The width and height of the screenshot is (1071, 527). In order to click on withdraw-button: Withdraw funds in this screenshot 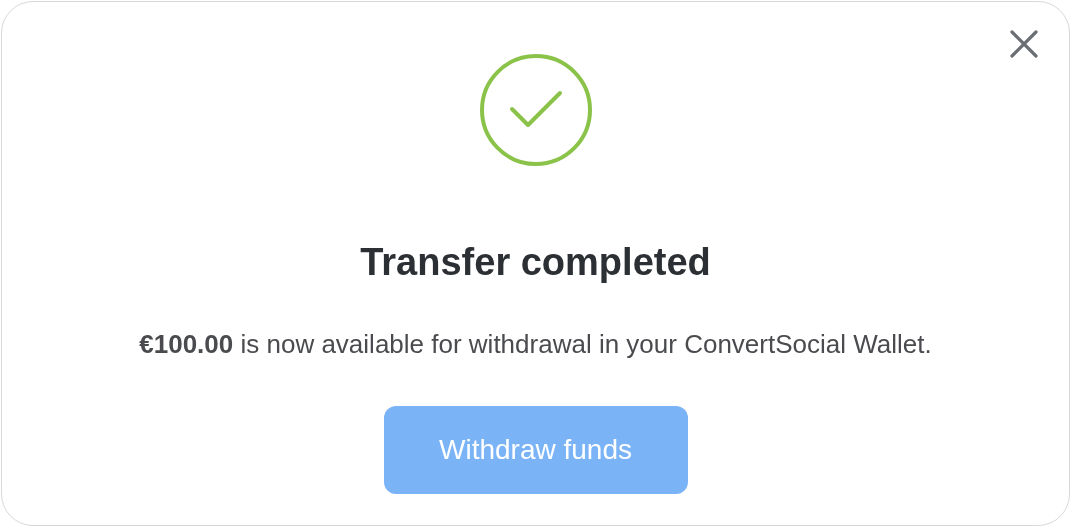, I will do `click(535, 450)`.